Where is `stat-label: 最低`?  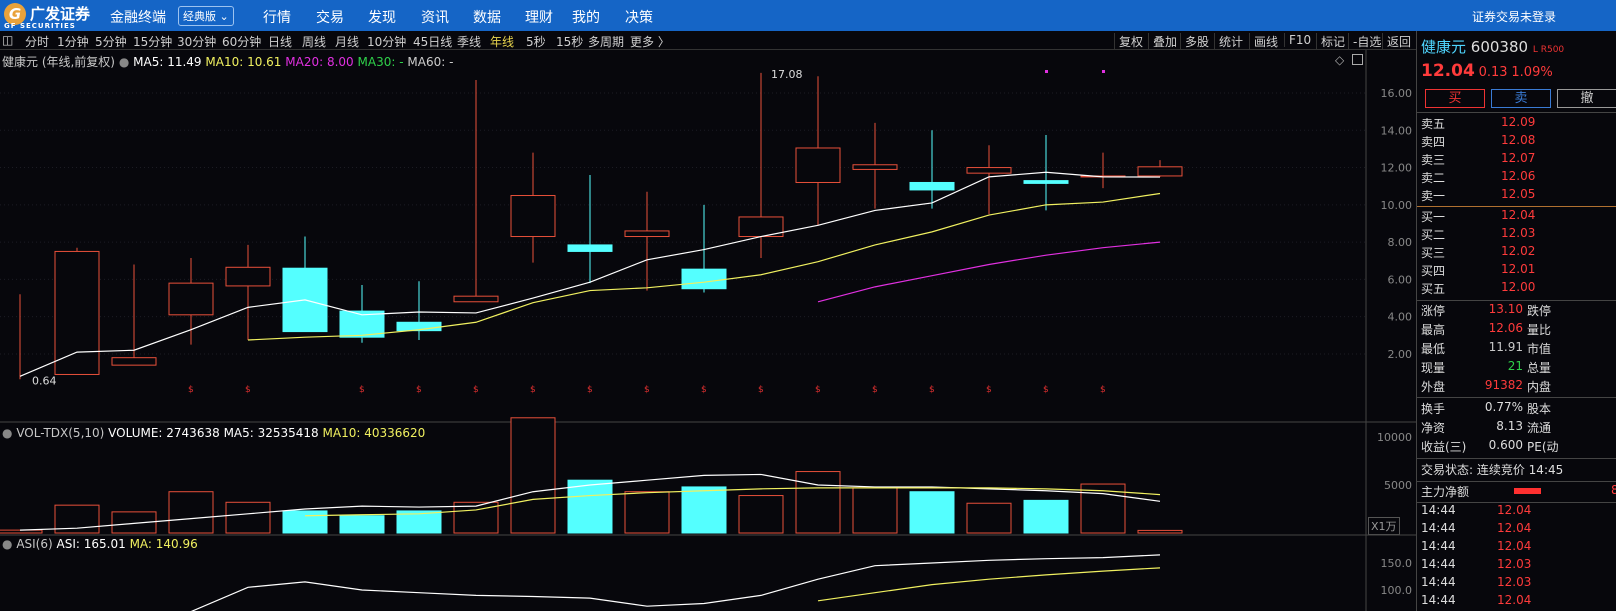
stat-label: 最低 is located at coordinates (1433, 349).